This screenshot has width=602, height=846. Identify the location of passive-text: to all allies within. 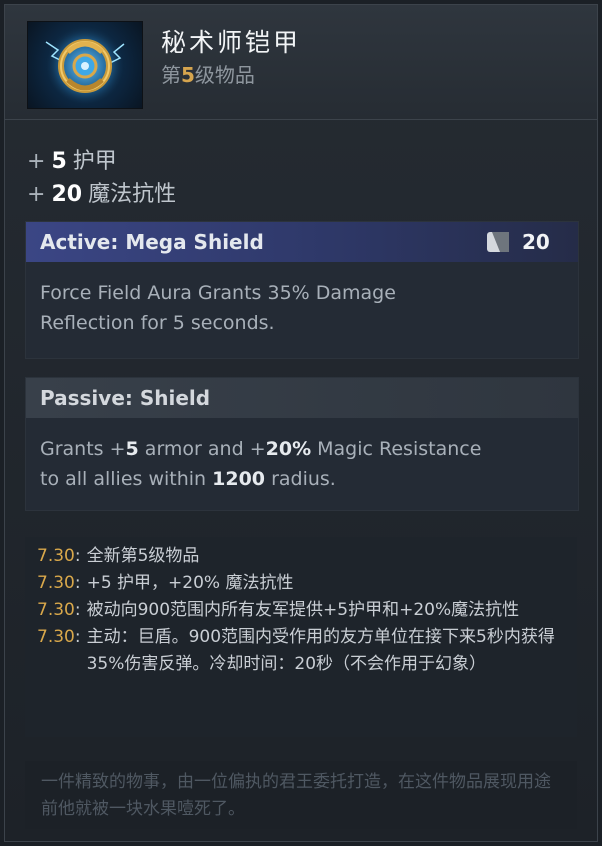
(126, 479).